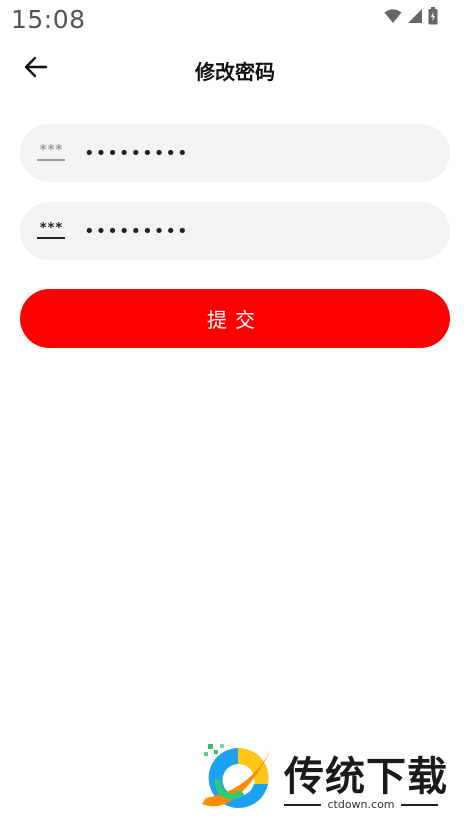  Describe the element at coordinates (366, 777) in the screenshot. I see `watermark-name: 传统下载` at that location.